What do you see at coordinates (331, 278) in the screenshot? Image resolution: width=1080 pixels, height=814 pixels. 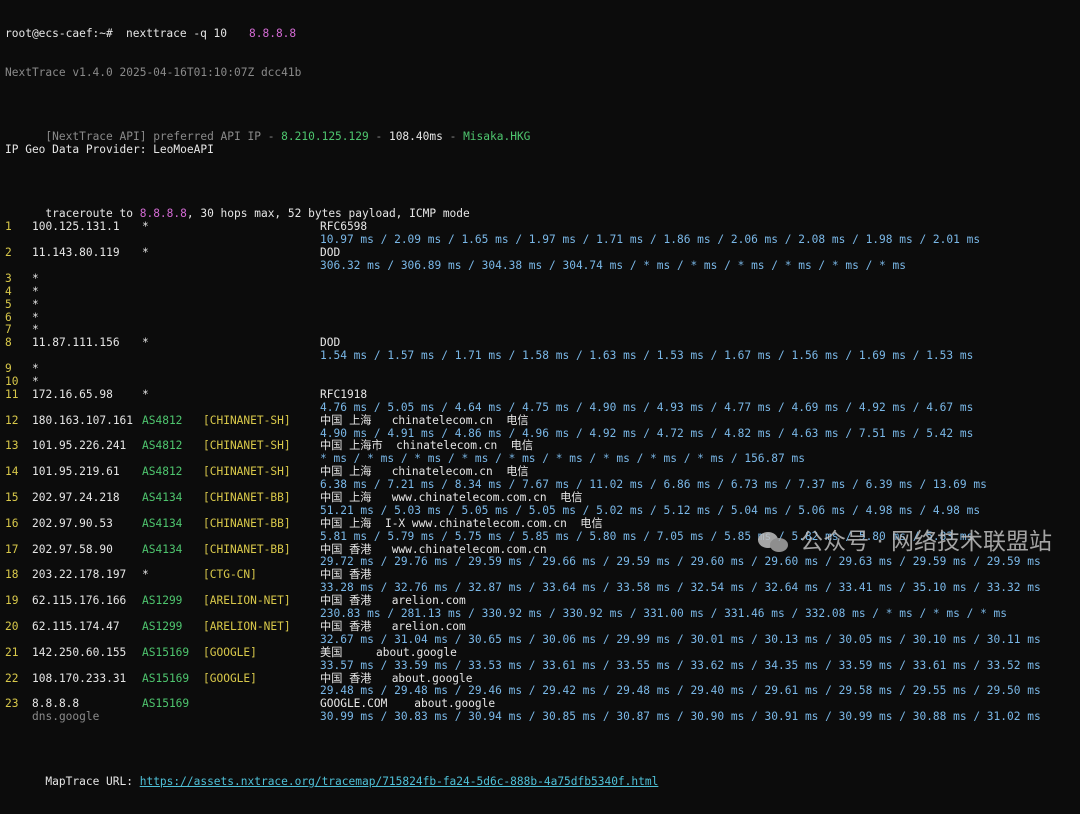 I see `hop-row: 3 *` at bounding box center [331, 278].